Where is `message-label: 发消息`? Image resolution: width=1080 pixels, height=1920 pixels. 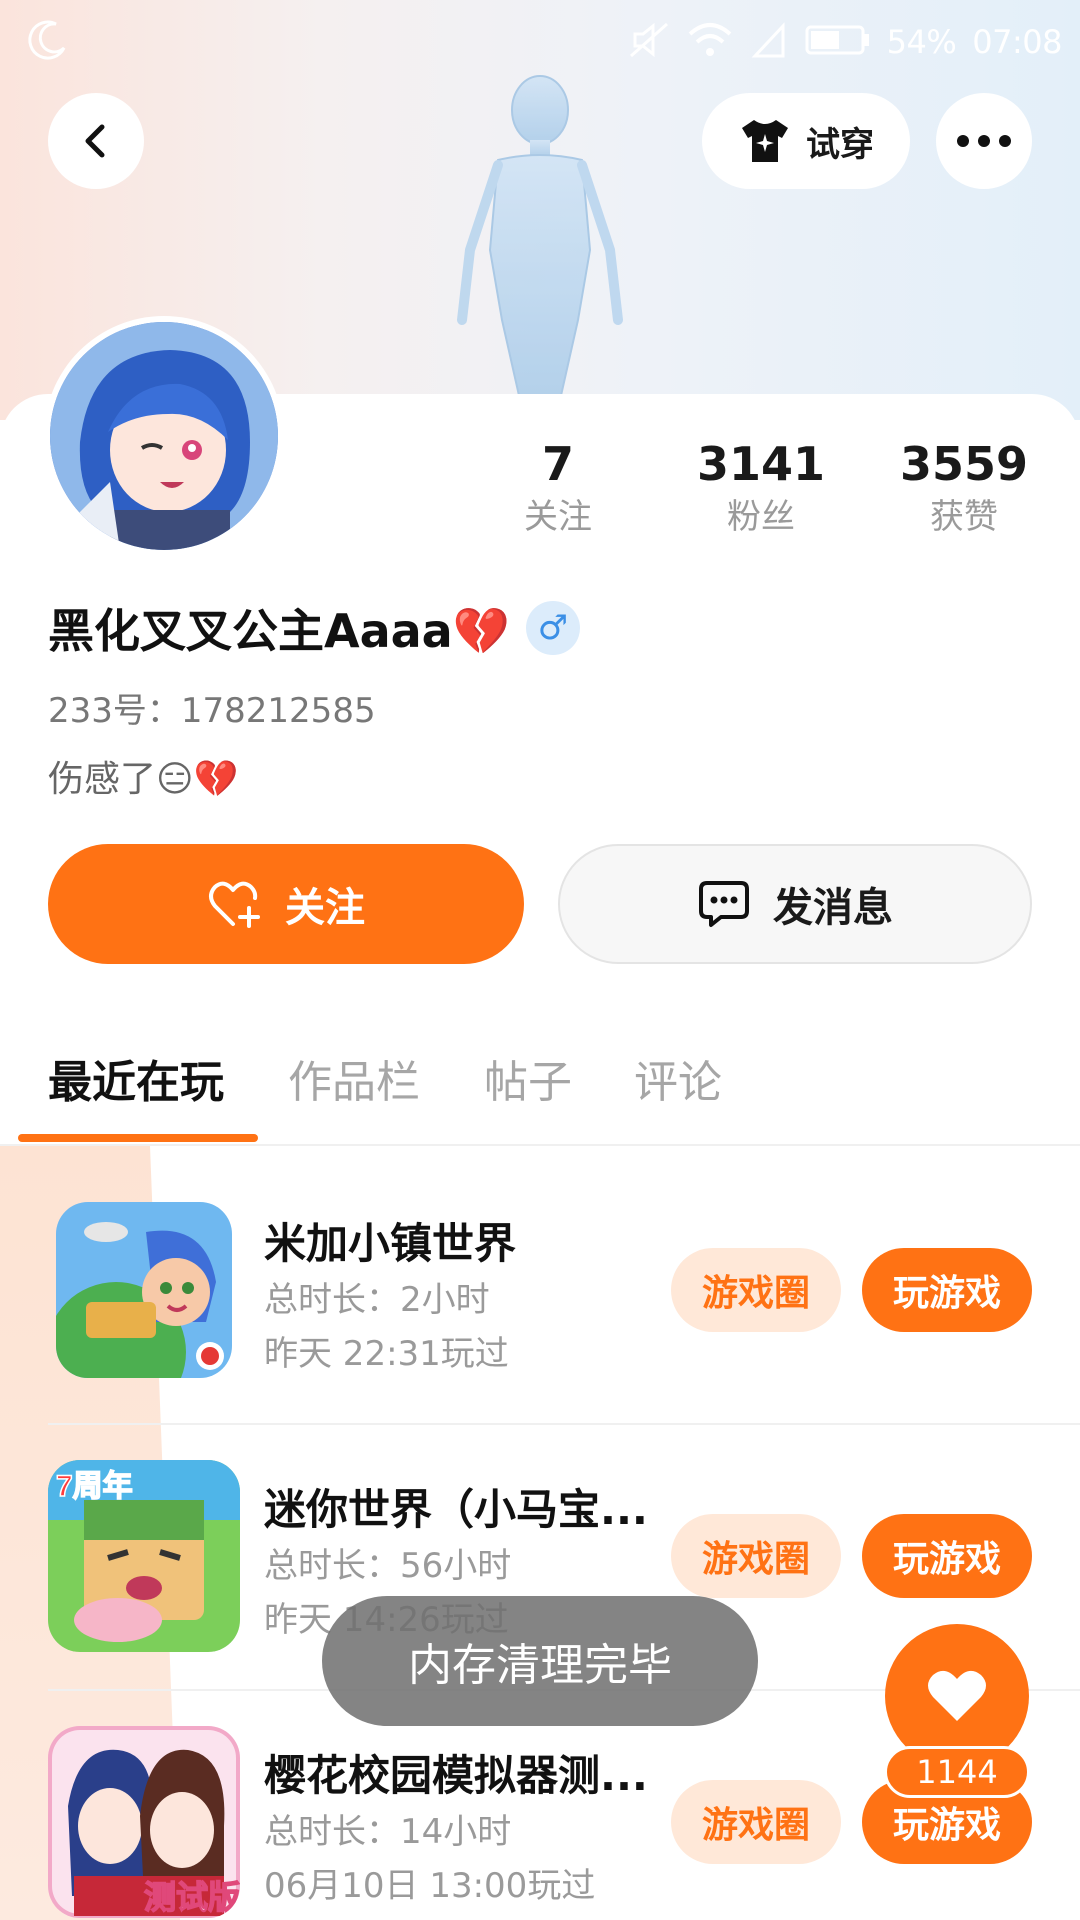
message-label: 发消息 is located at coordinates (833, 908).